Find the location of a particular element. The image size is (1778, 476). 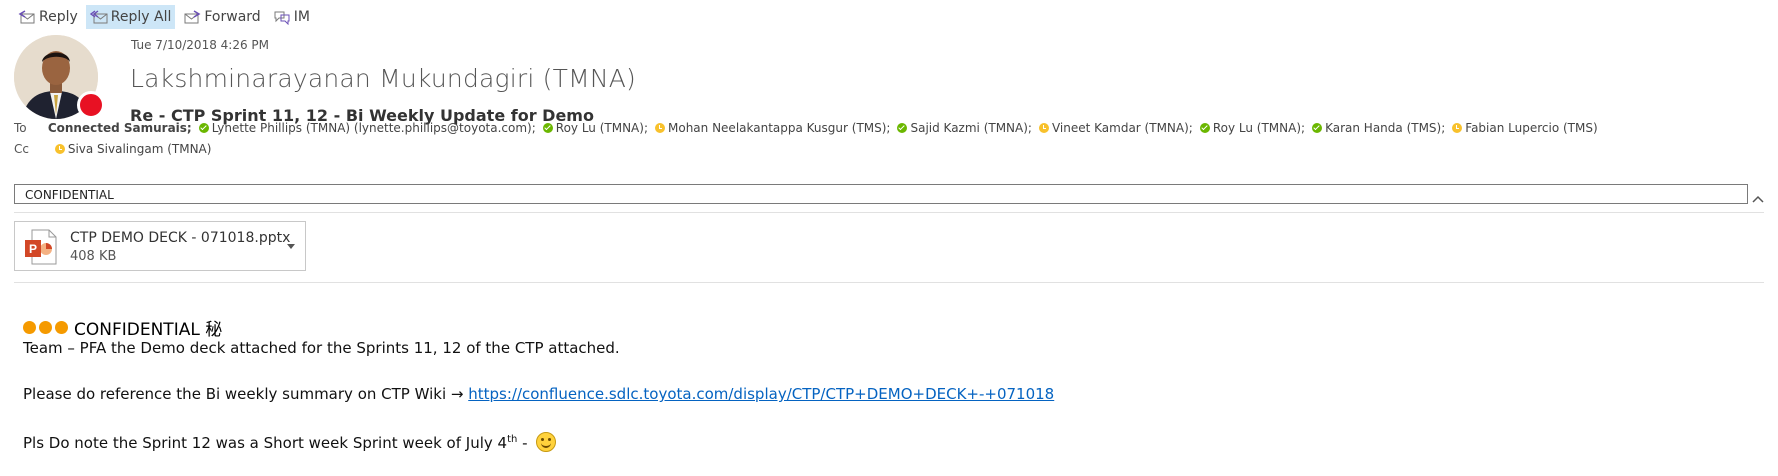

im-icon is located at coordinates (282, 18).